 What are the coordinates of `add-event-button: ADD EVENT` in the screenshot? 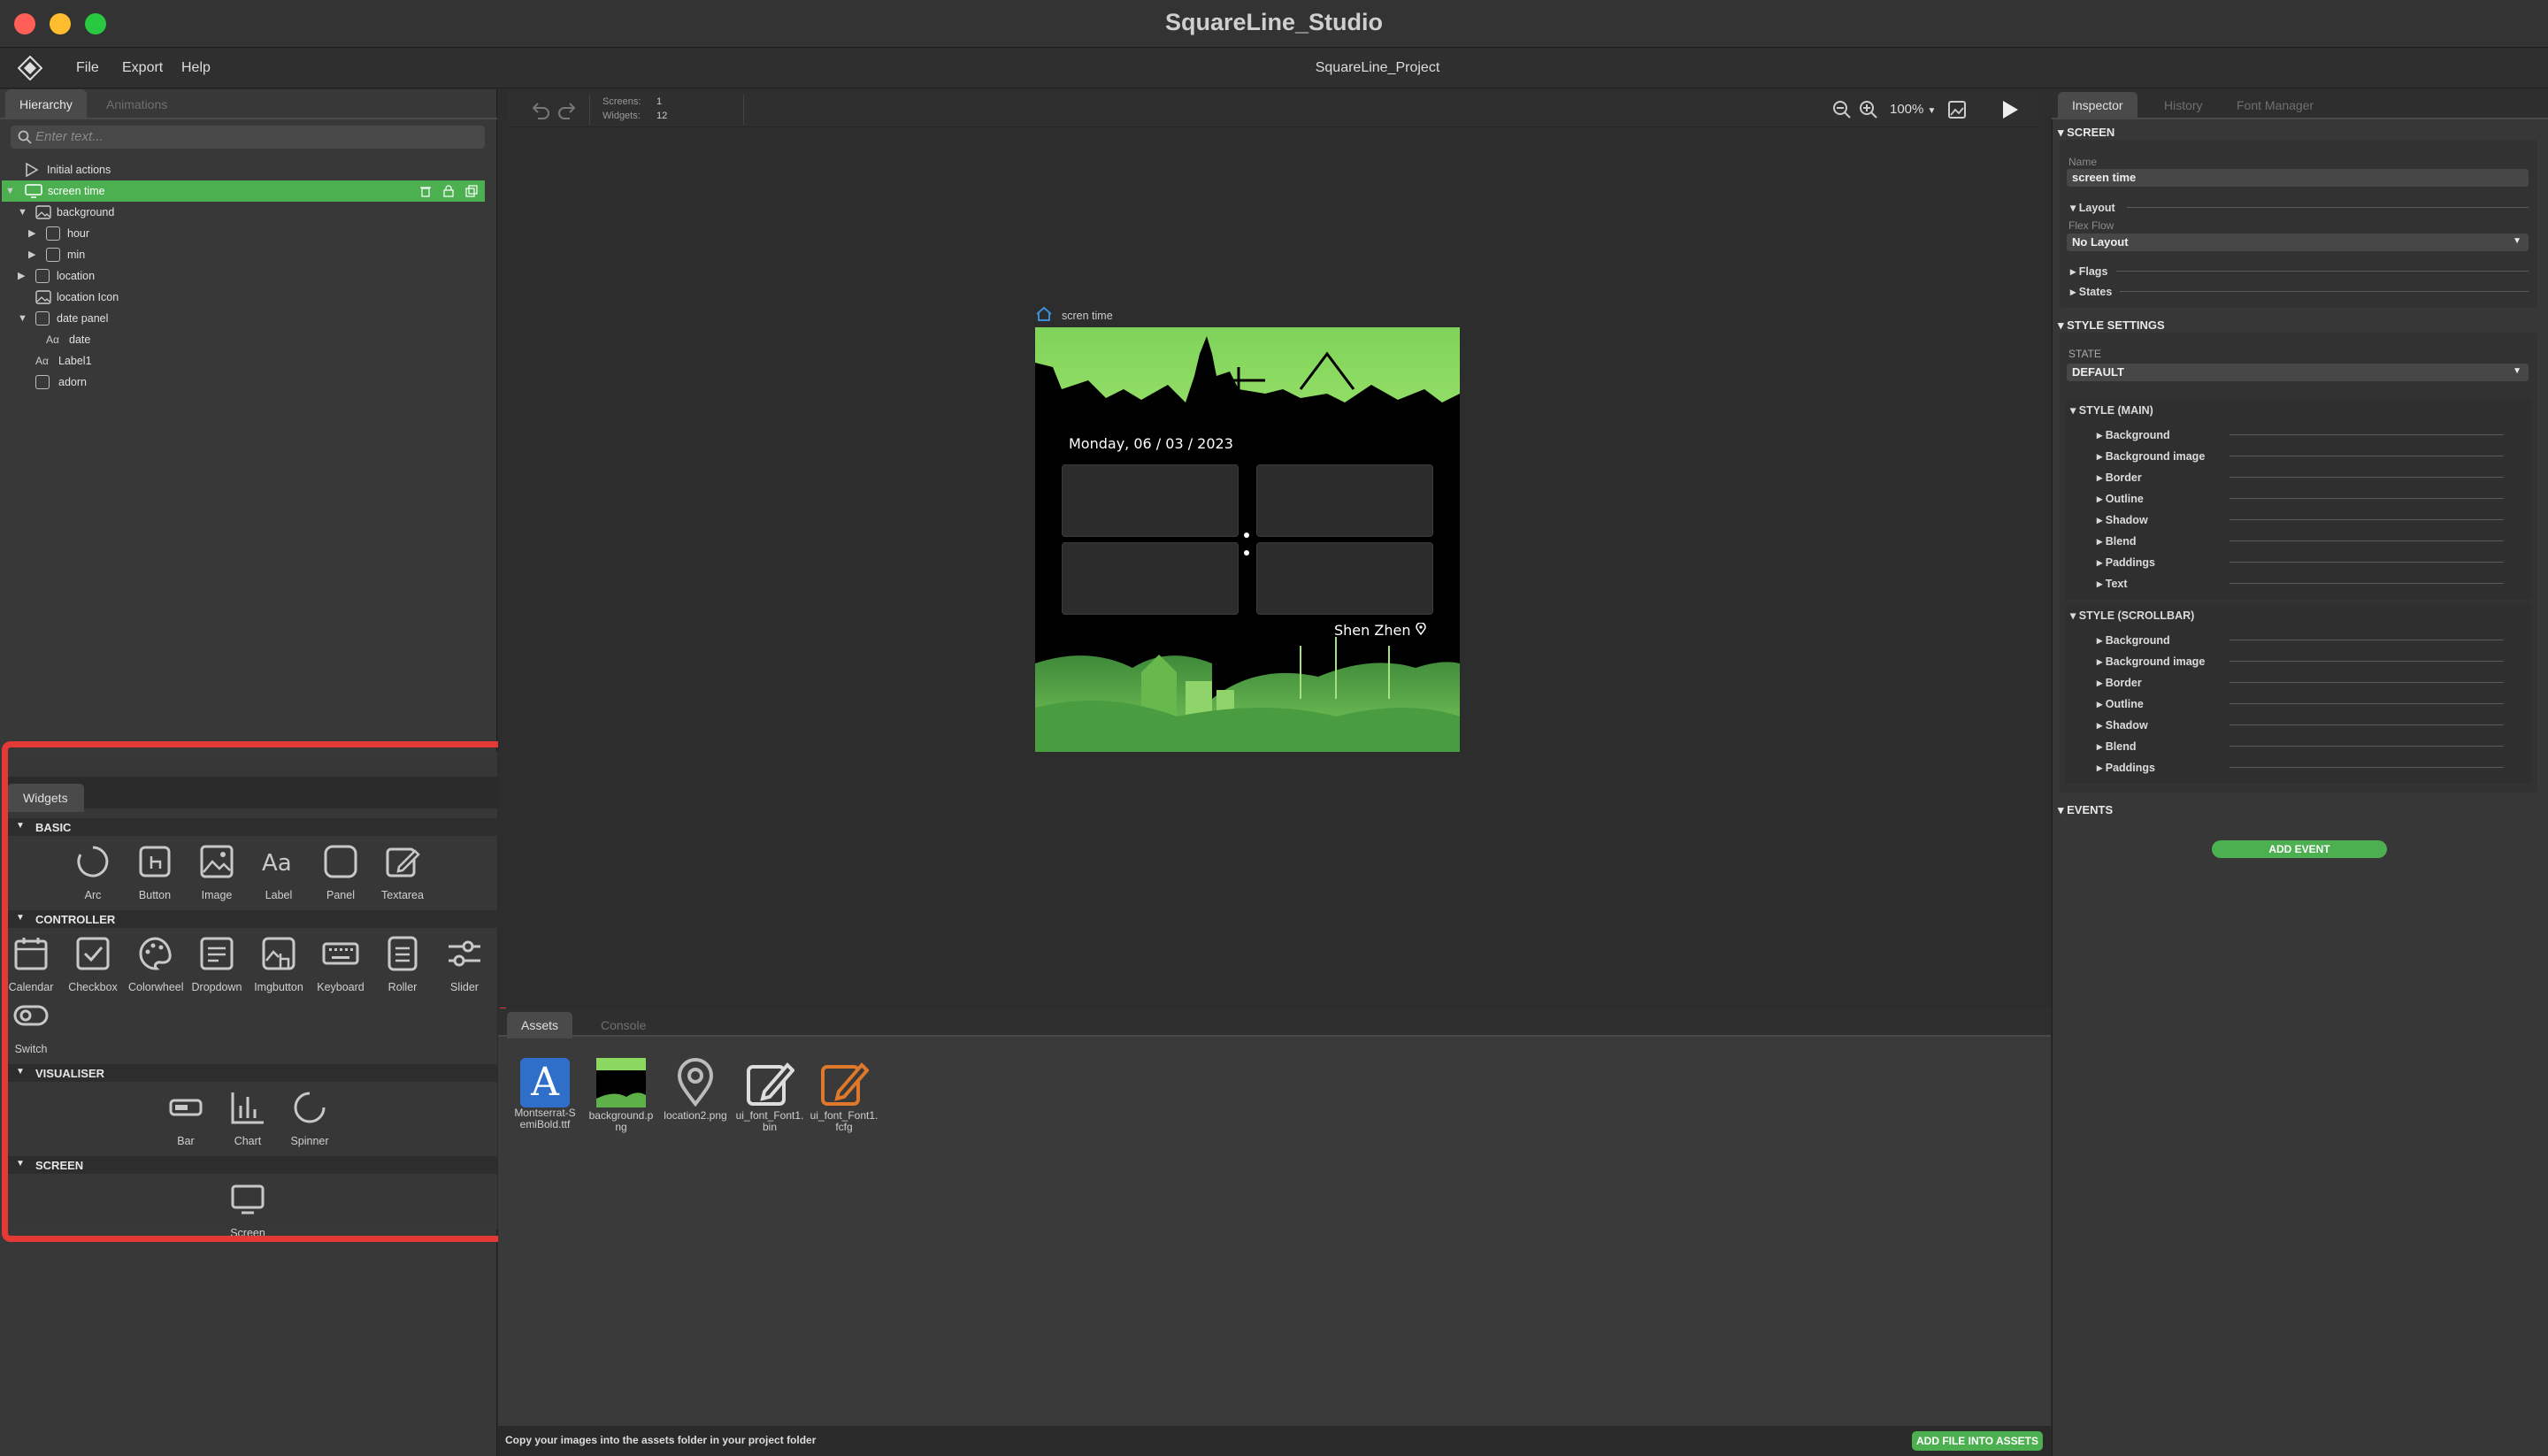 It's located at (2299, 849).